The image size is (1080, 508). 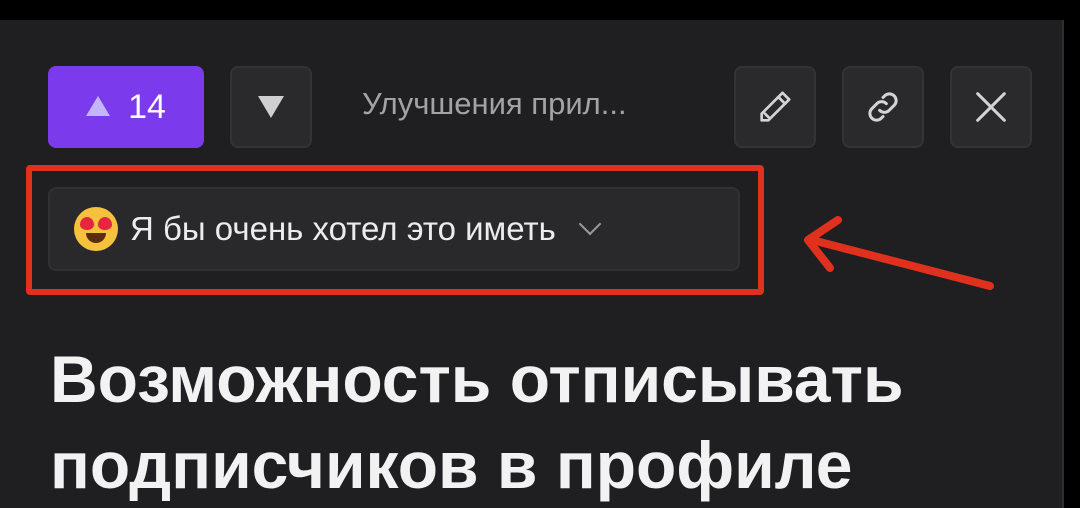 I want to click on link-icon, so click(x=883, y=107).